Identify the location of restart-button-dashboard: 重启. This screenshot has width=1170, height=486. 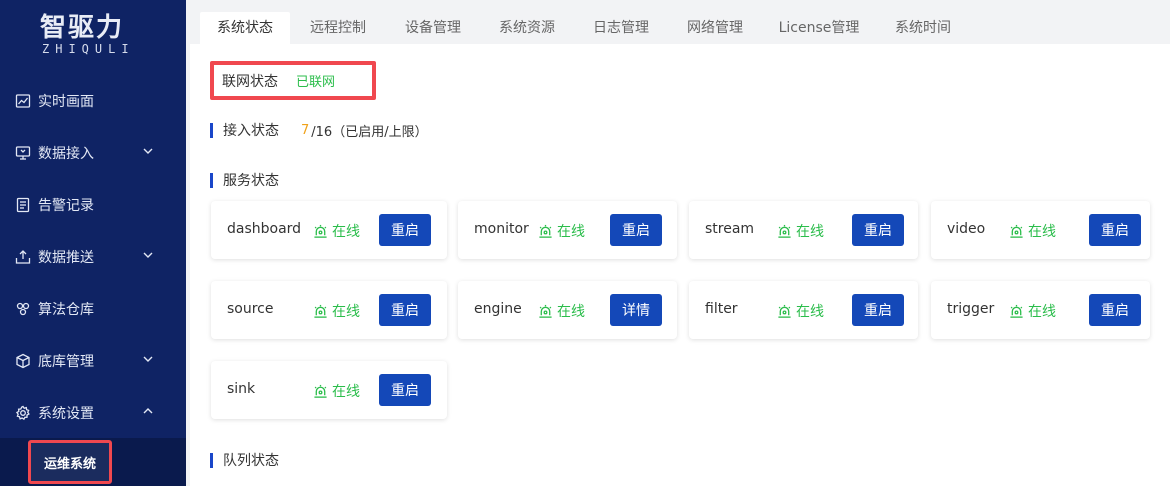
(405, 230).